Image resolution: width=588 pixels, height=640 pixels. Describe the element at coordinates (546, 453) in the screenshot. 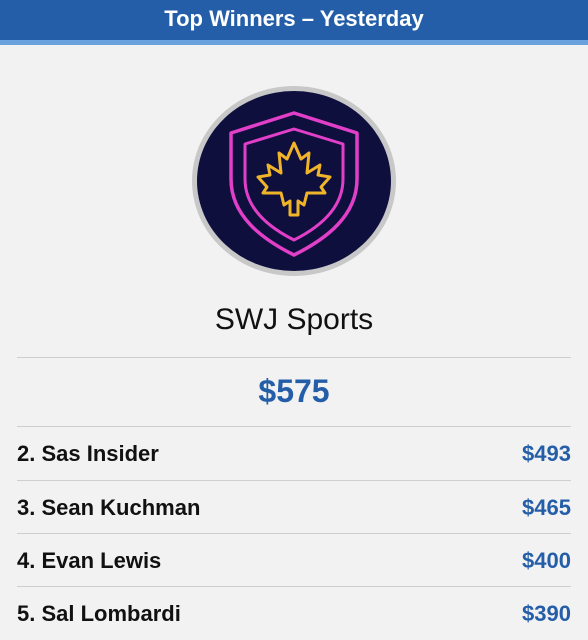

I see `list-item-amount: $493` at that location.